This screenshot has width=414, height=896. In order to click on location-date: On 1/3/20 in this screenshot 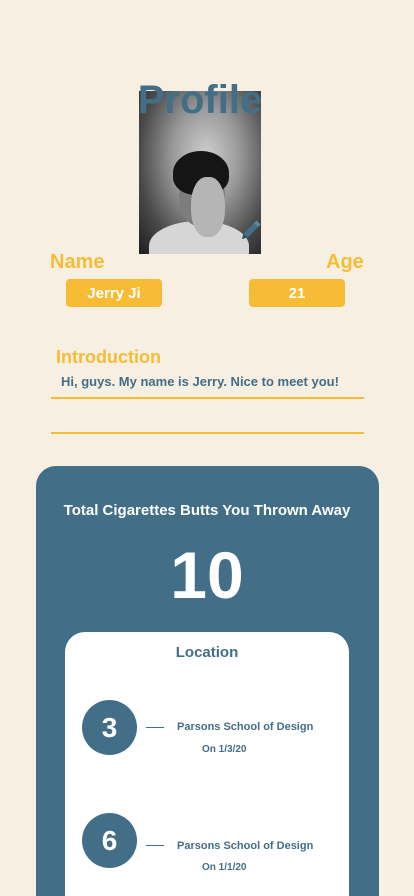, I will do `click(224, 749)`.